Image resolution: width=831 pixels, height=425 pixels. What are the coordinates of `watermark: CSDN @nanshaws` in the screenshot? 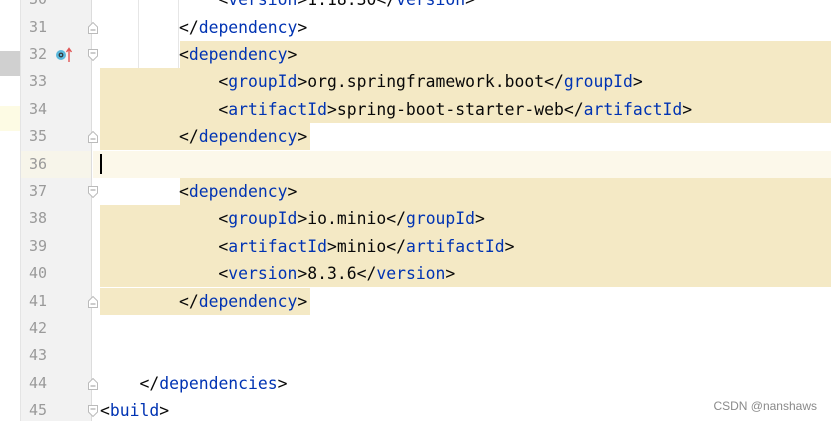 It's located at (765, 406).